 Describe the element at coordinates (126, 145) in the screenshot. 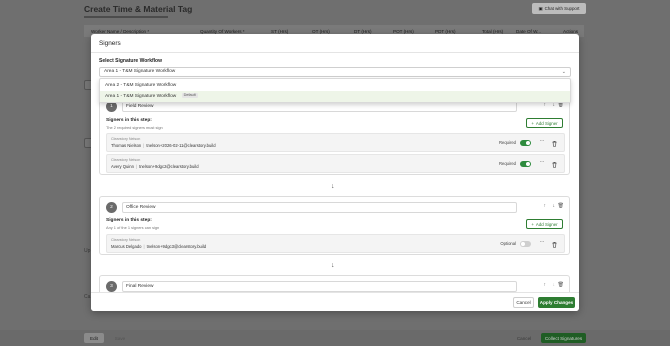

I see `signer-name: Thomas Nielson` at that location.